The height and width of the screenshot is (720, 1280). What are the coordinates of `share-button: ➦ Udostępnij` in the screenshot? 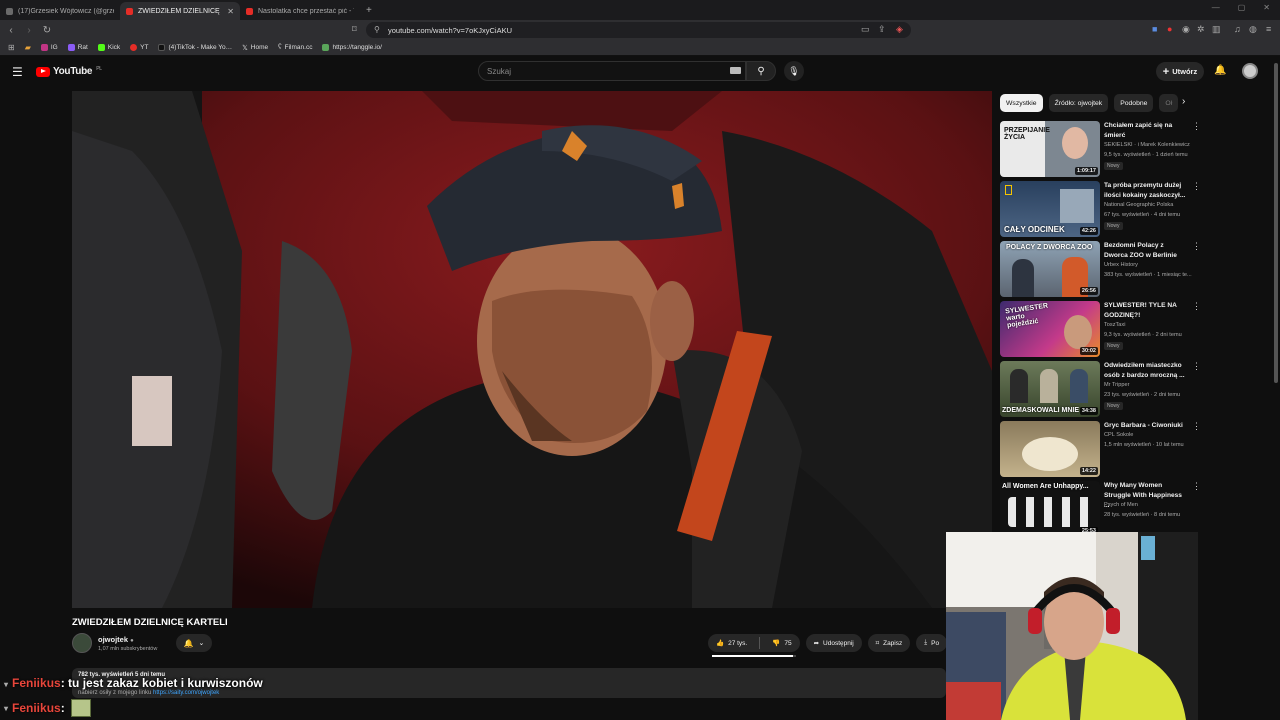 It's located at (833, 643).